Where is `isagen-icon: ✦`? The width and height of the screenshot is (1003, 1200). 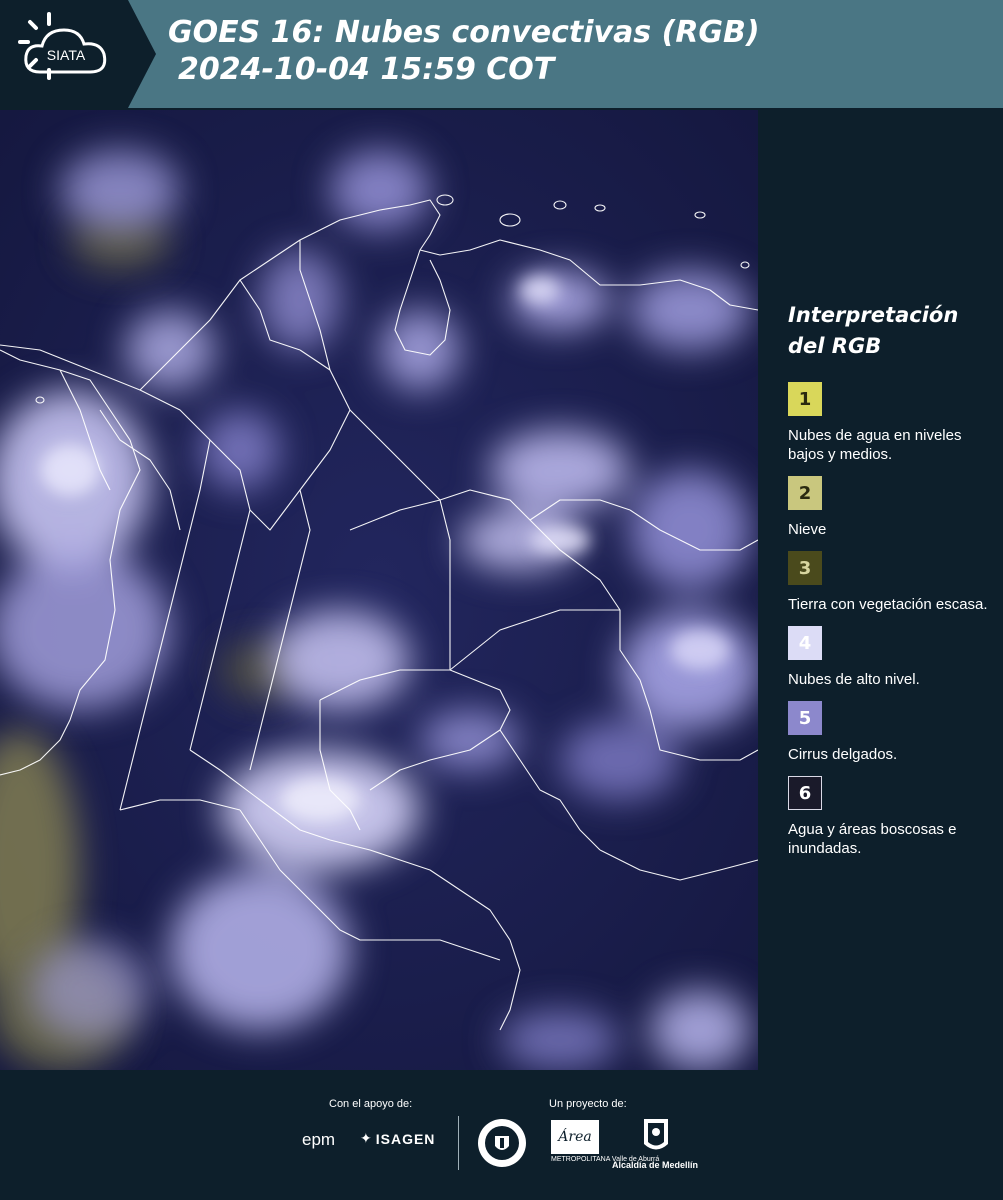
isagen-icon: ✦ is located at coordinates (366, 1138).